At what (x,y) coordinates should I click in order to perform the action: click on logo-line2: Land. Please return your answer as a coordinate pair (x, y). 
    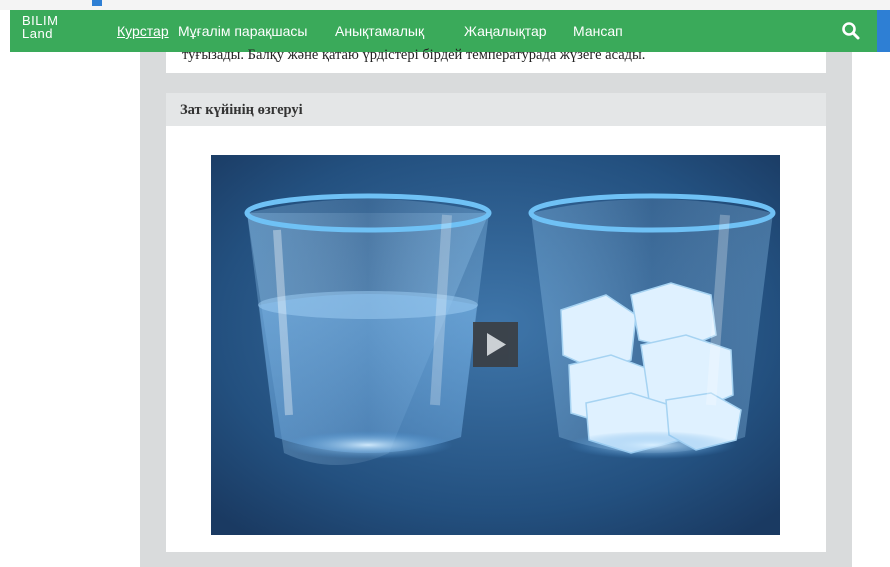
    Looking at the image, I should click on (37, 33).